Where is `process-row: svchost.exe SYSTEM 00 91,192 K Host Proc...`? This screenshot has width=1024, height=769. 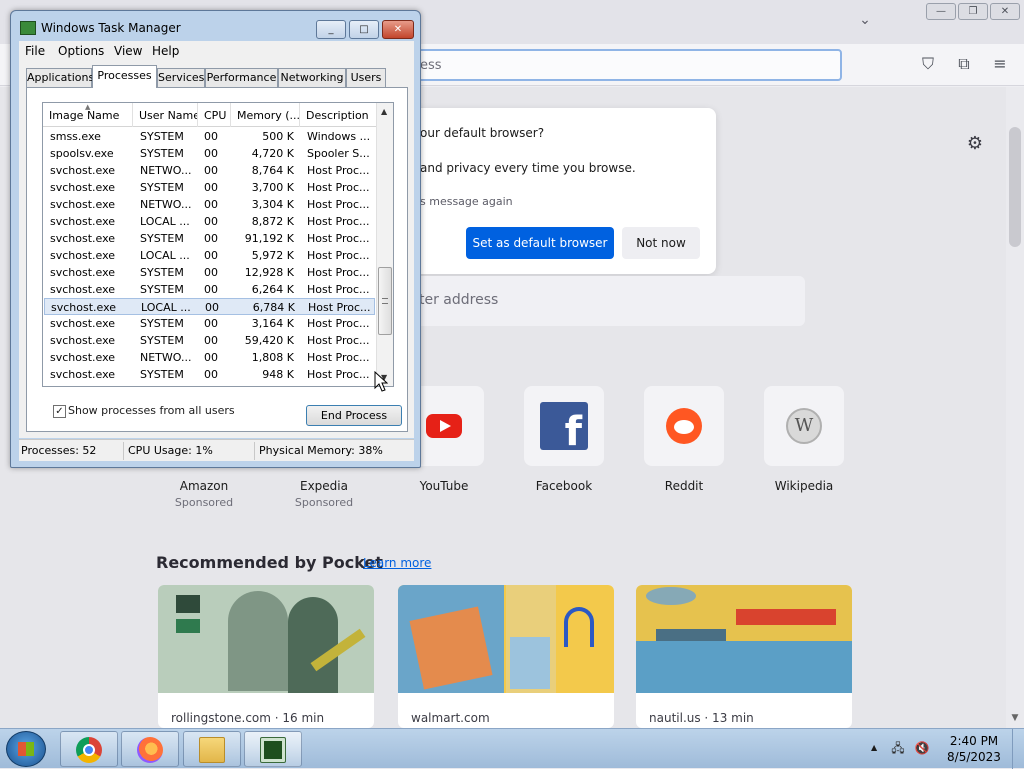
process-row: svchost.exe SYSTEM 00 91,192 K Host Proc... is located at coordinates (209, 238).